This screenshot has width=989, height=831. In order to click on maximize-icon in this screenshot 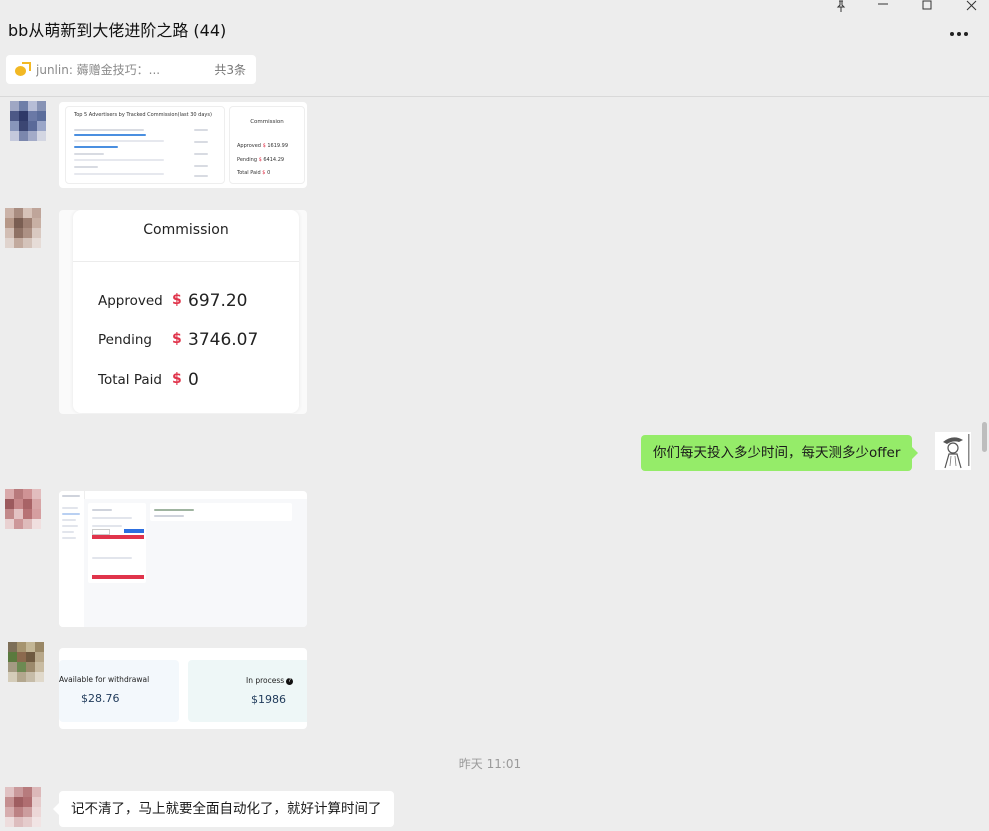, I will do `click(927, 7)`.